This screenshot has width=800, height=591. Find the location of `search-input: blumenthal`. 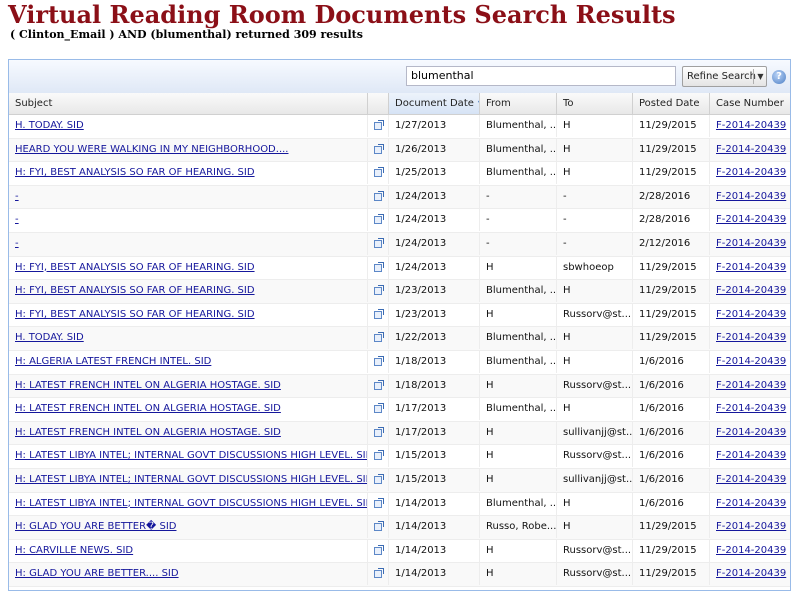

search-input: blumenthal is located at coordinates (541, 76).